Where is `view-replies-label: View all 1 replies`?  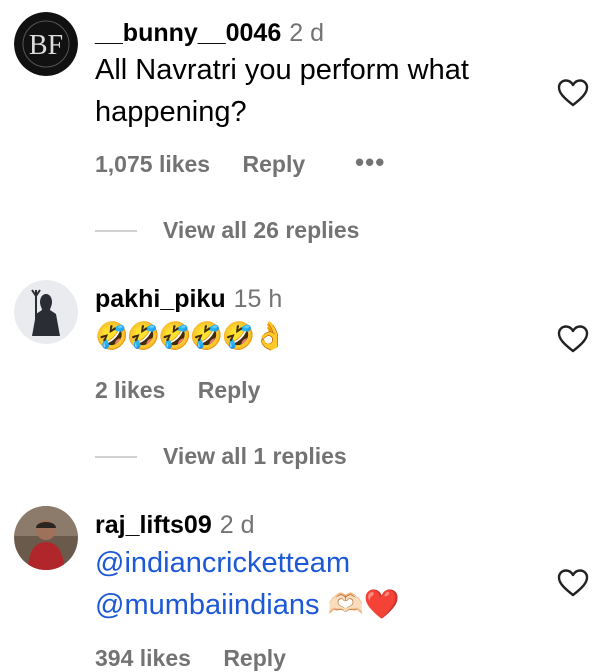
view-replies-label: View all 1 replies is located at coordinates (255, 456).